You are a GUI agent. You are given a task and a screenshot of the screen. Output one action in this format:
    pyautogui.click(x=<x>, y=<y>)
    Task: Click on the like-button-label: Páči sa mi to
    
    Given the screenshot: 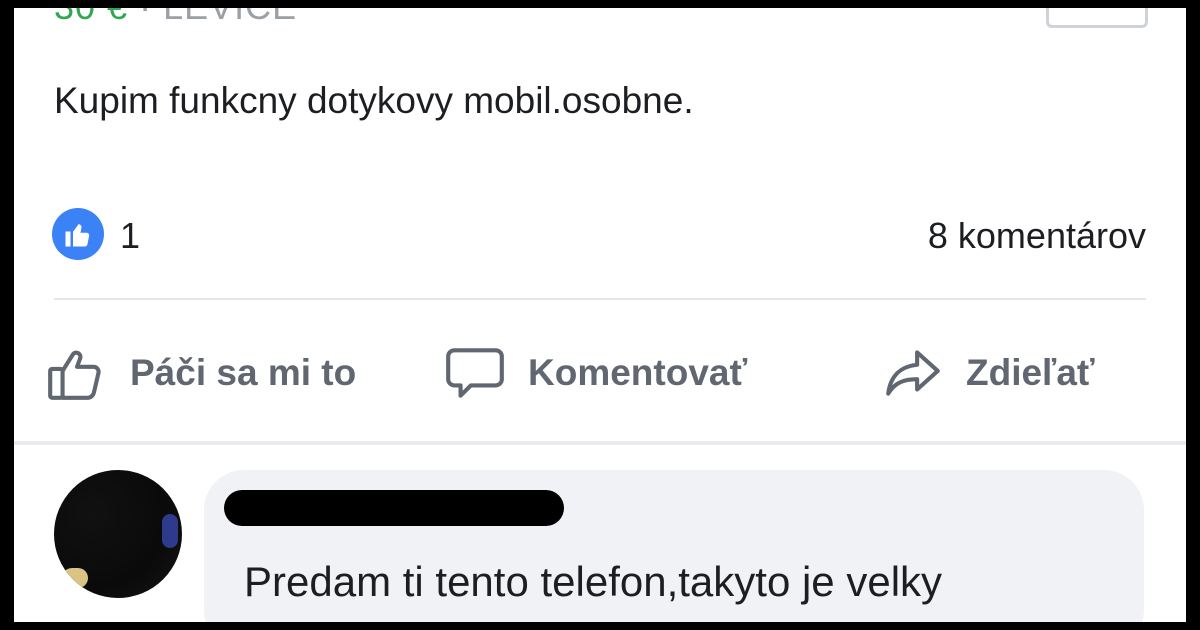 What is the action you would take?
    pyautogui.click(x=243, y=372)
    